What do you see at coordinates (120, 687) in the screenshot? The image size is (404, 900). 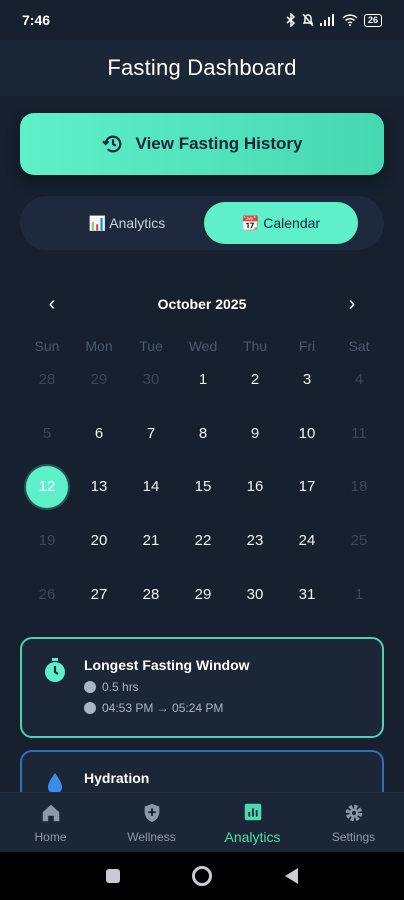 I see `fasting-duration: 0.5 hrs` at bounding box center [120, 687].